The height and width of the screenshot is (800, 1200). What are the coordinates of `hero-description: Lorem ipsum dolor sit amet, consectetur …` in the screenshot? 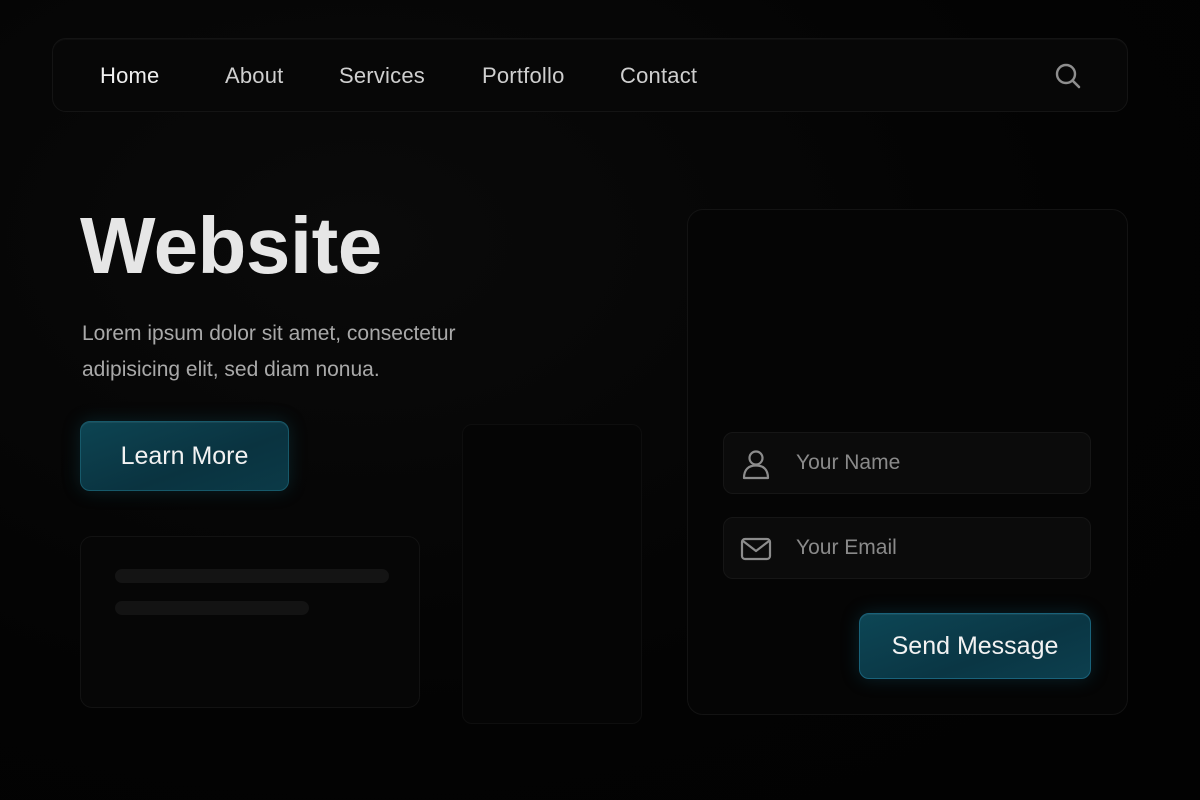 It's located at (269, 351).